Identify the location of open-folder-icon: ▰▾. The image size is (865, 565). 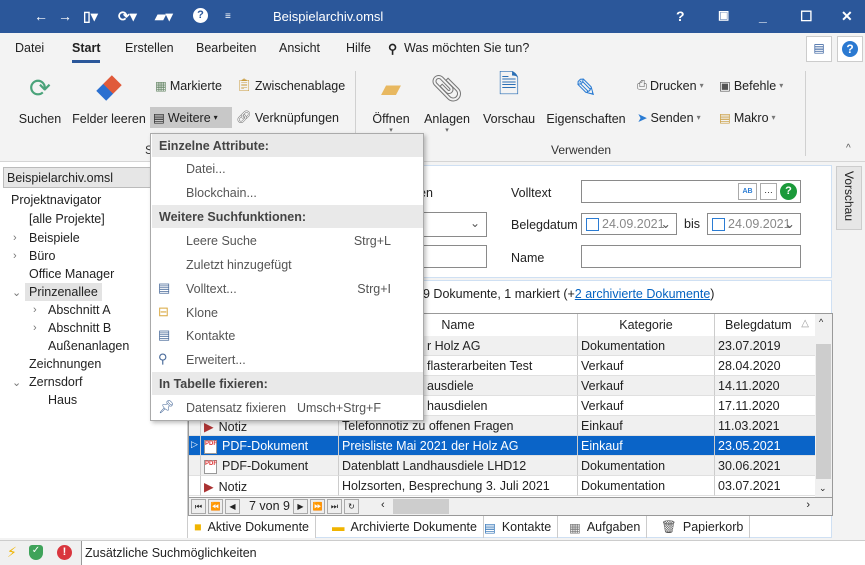
(164, 16).